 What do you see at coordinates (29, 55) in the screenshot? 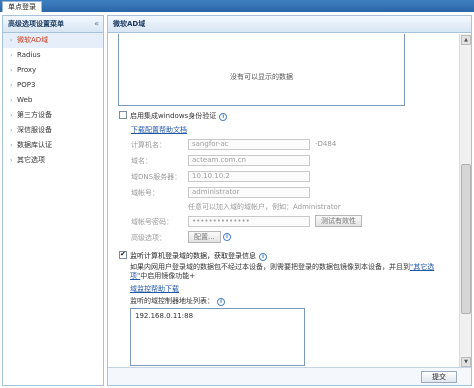
I see `sidebar-item-label: Radius` at bounding box center [29, 55].